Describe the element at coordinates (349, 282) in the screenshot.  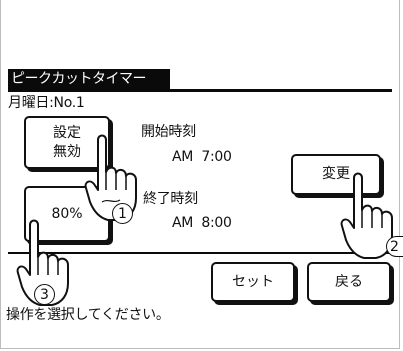
I see `back-button: 戻る` at that location.